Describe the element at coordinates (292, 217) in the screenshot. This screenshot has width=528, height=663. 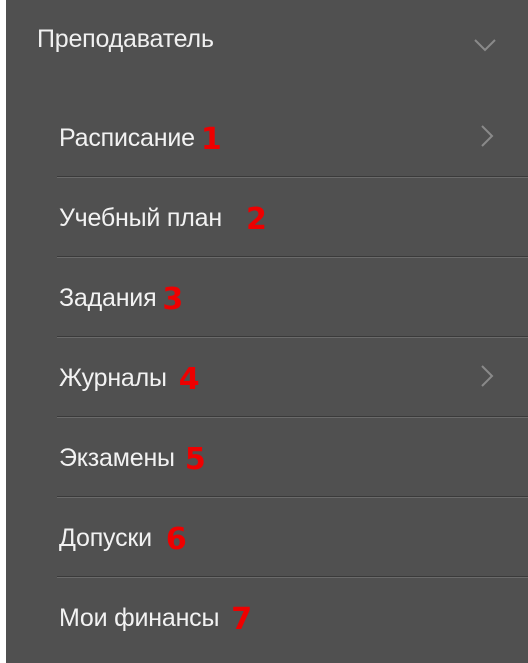
I see `menu-item-curriculum: Учебный план 2` at that location.